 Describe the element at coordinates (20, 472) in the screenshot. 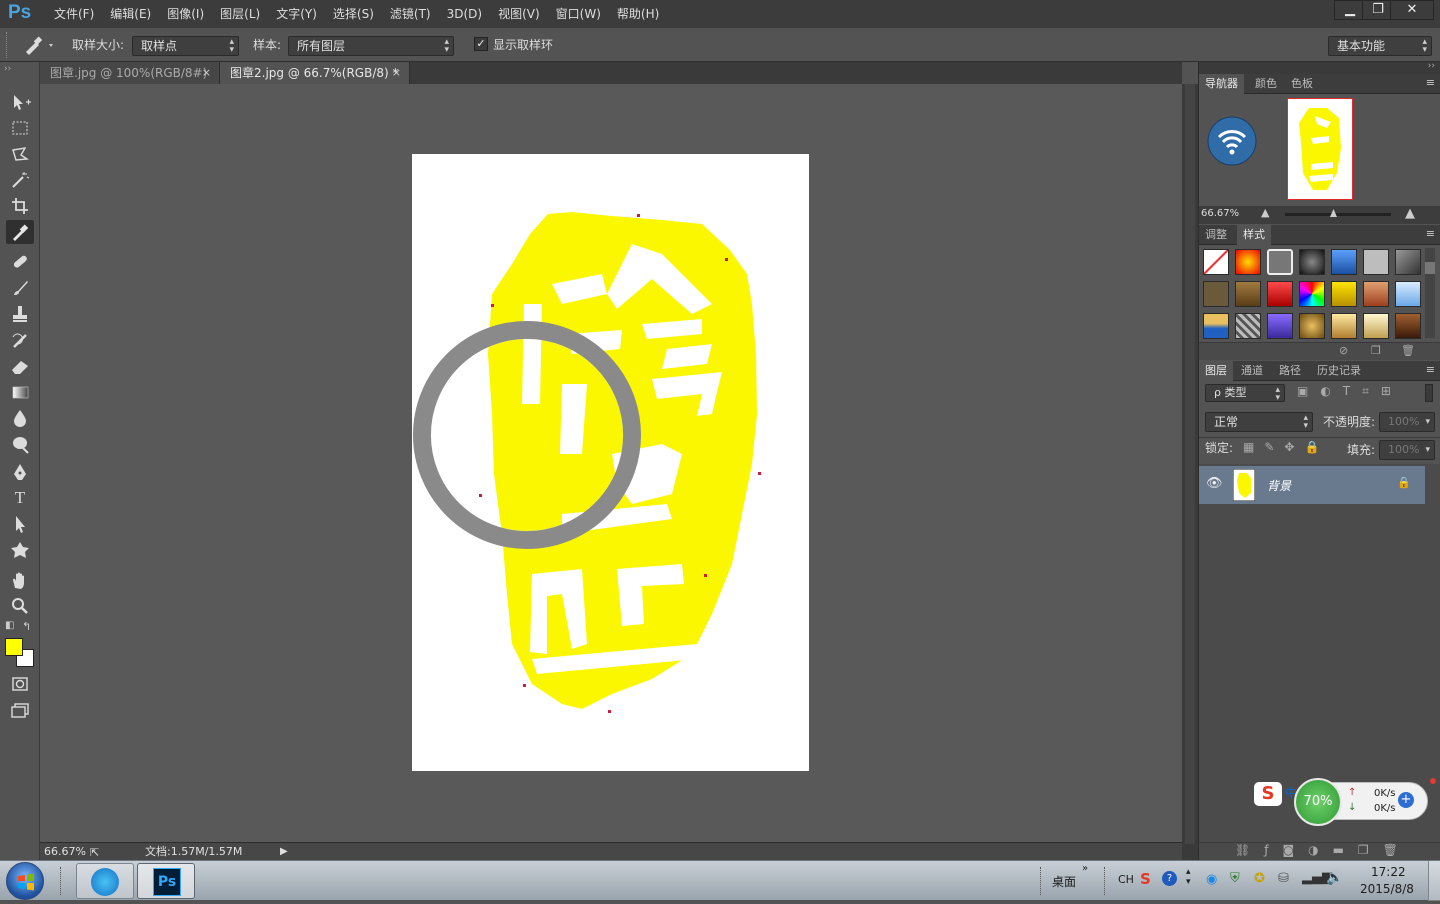

I see `pen-tool` at that location.